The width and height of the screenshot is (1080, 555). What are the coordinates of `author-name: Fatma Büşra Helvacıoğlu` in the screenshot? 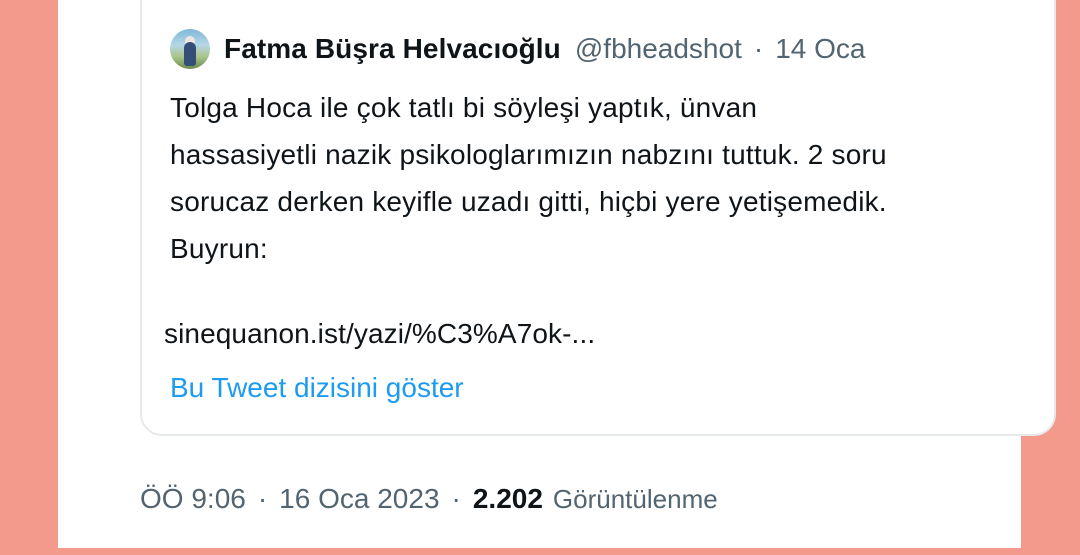 It's located at (392, 49).